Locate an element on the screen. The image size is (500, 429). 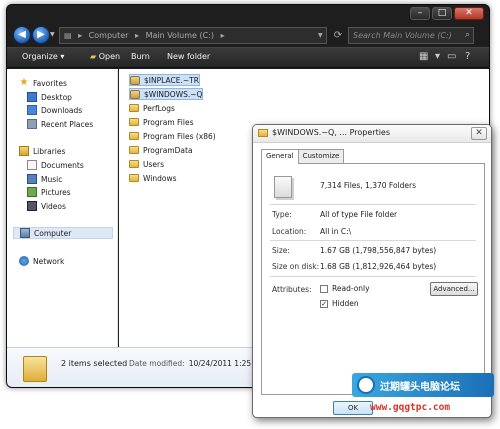
site-watermark: 过期罐头电脑论坛 www.gqgtpc.com is located at coordinates (423, 398).